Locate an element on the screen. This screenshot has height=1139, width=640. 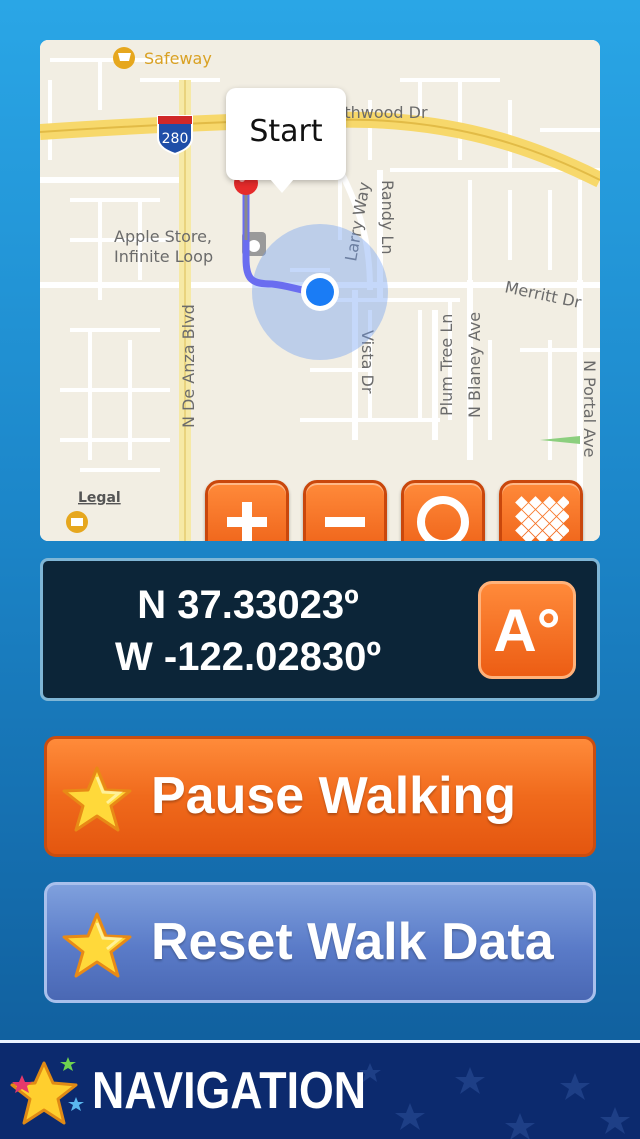
interstate-shield-icon: 280 is located at coordinates (175, 135).